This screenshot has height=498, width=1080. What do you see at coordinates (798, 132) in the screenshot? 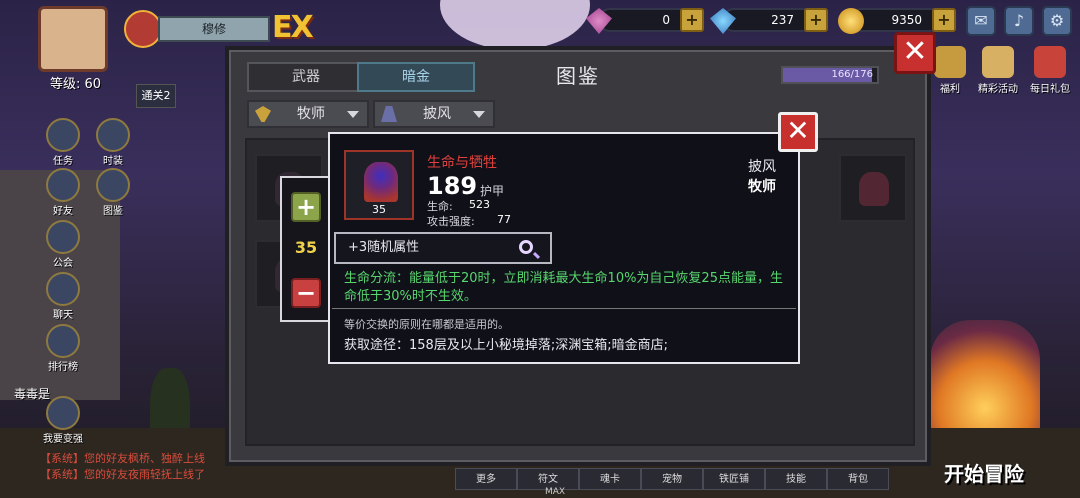
I see `close-popup-button: ✕` at bounding box center [798, 132].